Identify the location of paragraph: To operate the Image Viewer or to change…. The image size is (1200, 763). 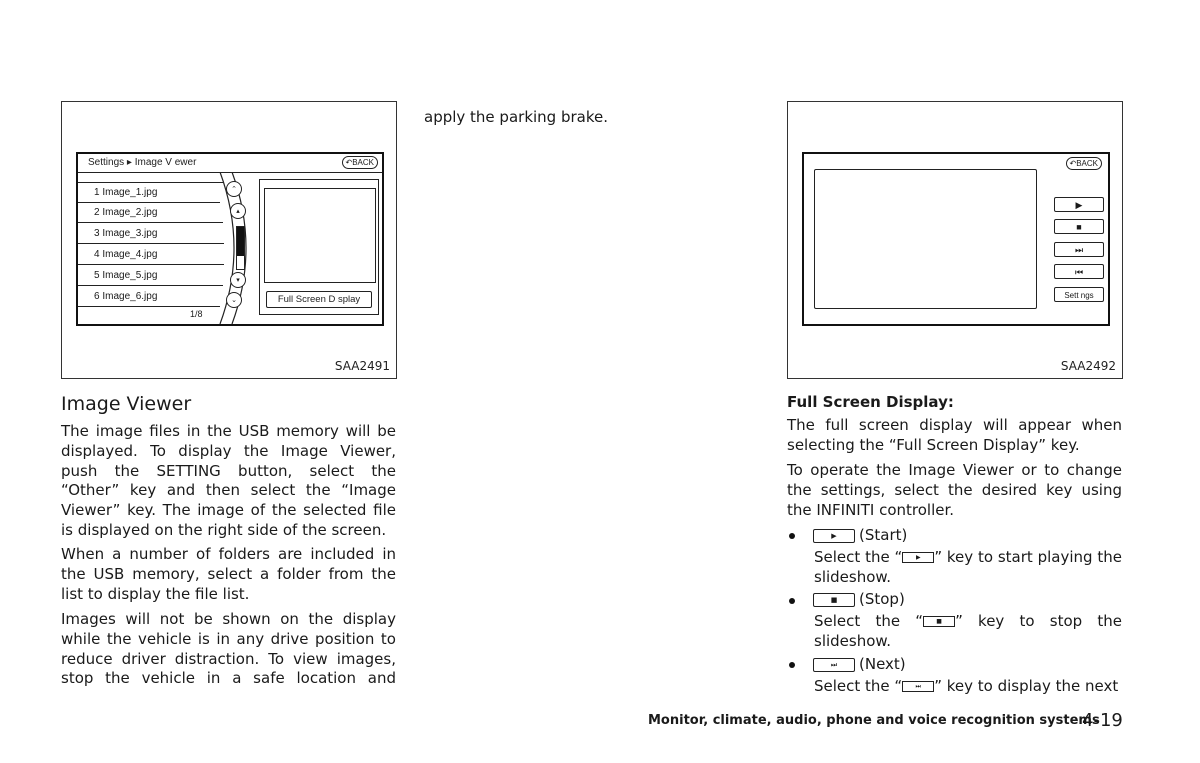
(954, 490).